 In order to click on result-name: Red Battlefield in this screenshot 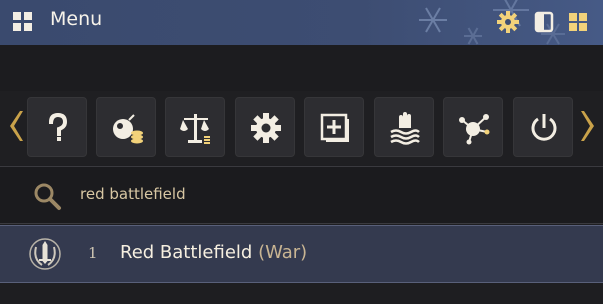, I will do `click(186, 252)`.